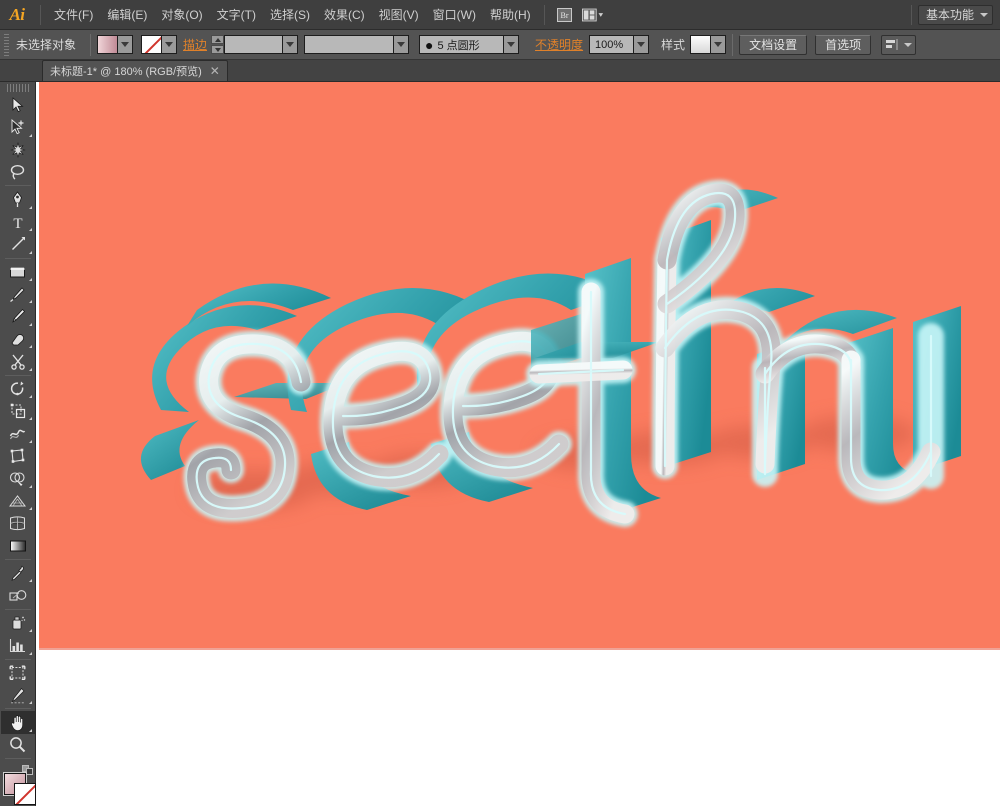 The width and height of the screenshot is (1000, 806). Describe the element at coordinates (218, 39) in the screenshot. I see `stepper-up-icon` at that location.